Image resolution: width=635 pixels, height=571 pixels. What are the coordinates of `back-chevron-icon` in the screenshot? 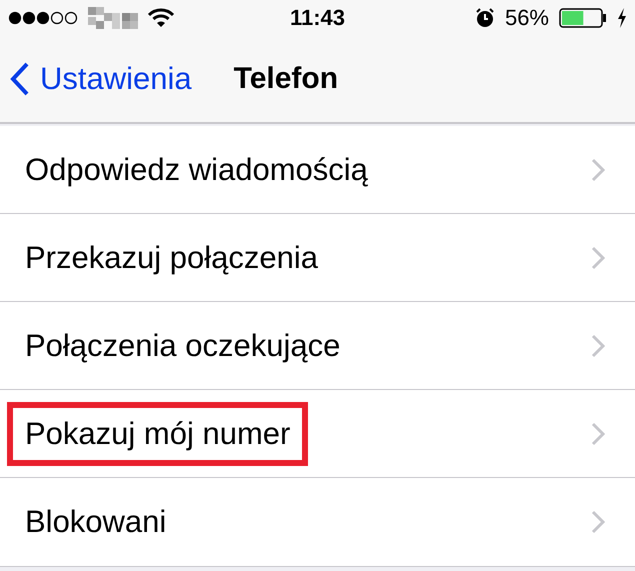 It's located at (20, 79).